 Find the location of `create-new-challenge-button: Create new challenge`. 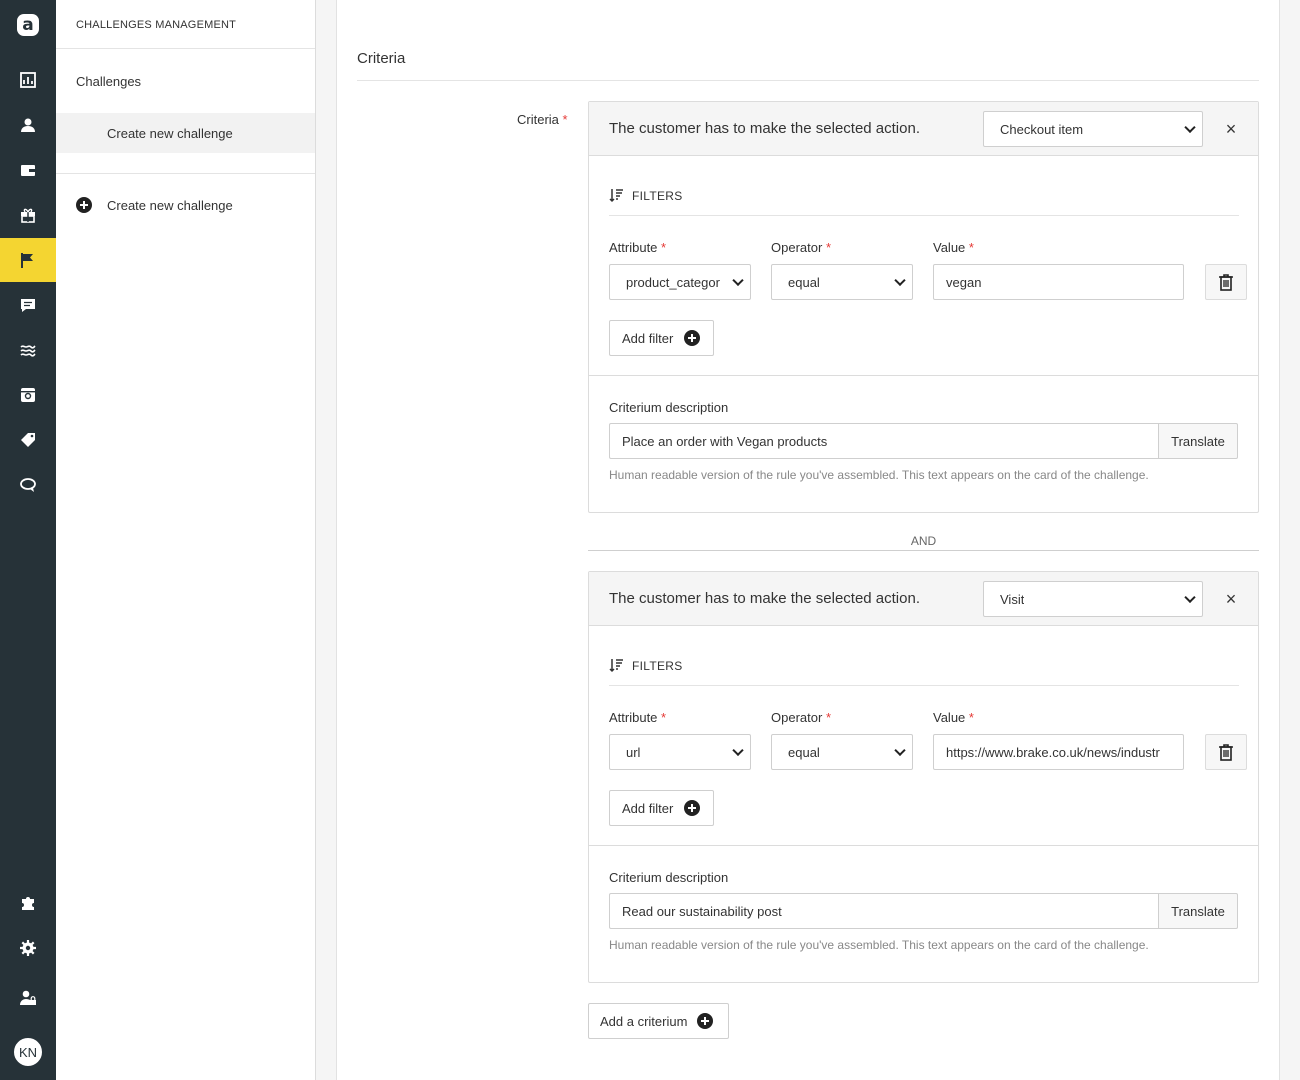

create-new-challenge-button: Create new challenge is located at coordinates (154, 205).